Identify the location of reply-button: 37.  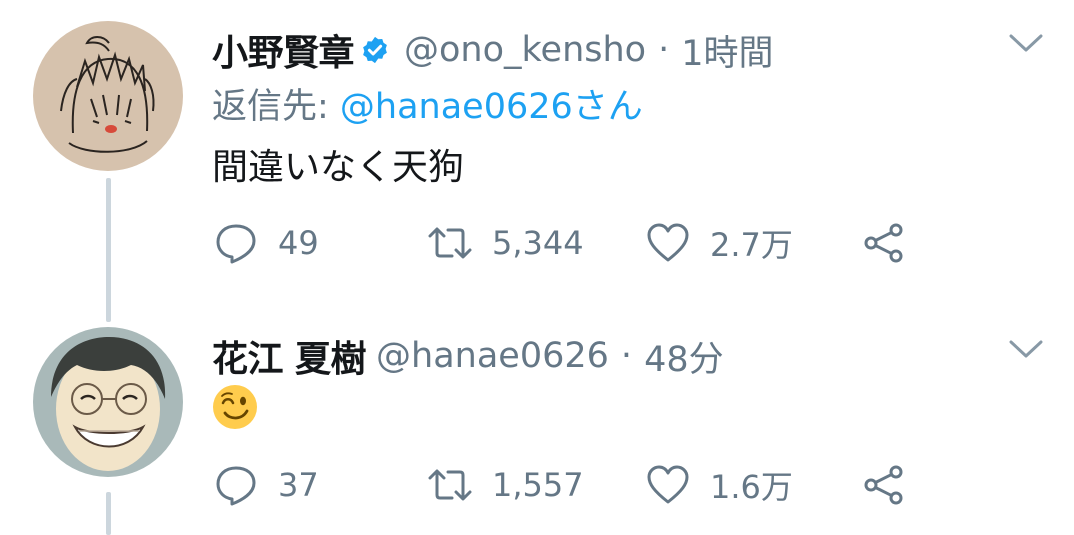
(266, 485).